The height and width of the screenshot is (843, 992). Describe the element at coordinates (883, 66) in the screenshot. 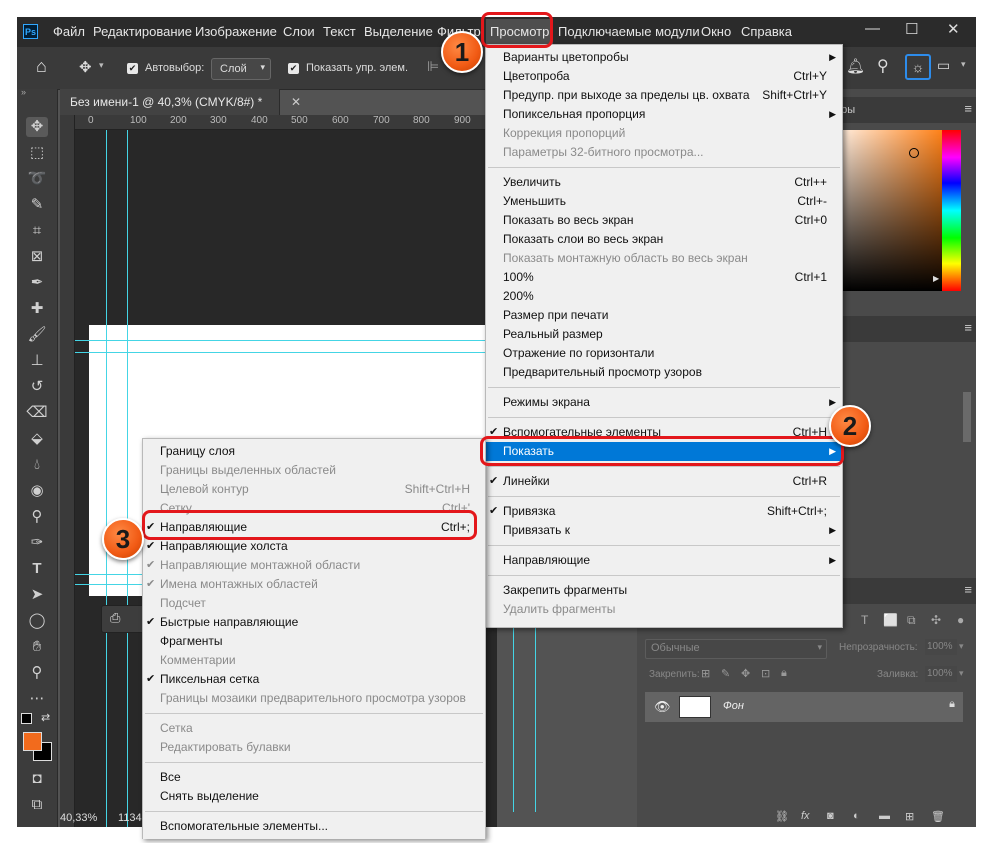

I see `search-icon: ⚲` at that location.